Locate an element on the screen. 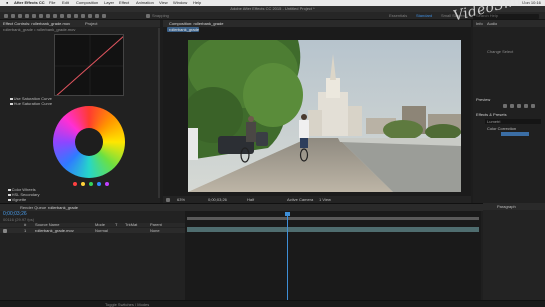 This screenshot has width=545, height=307. menu-edit: Edit is located at coordinates (65, 3).